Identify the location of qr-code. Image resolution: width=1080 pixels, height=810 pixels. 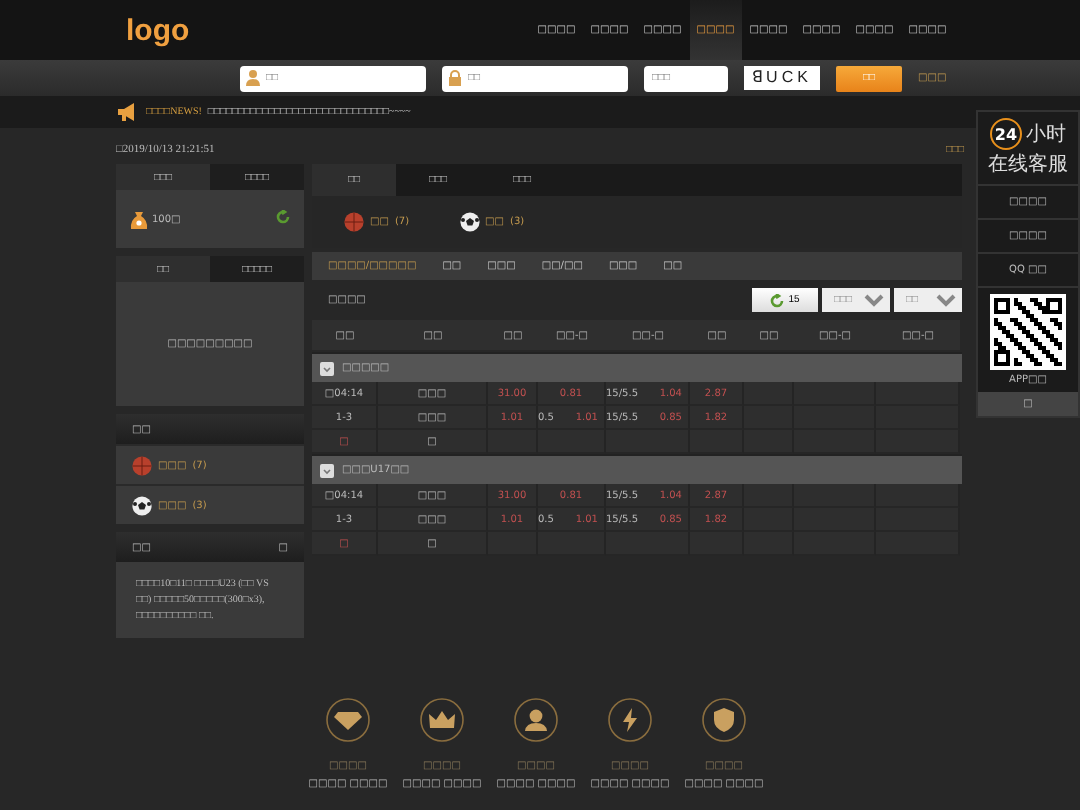
(1028, 332).